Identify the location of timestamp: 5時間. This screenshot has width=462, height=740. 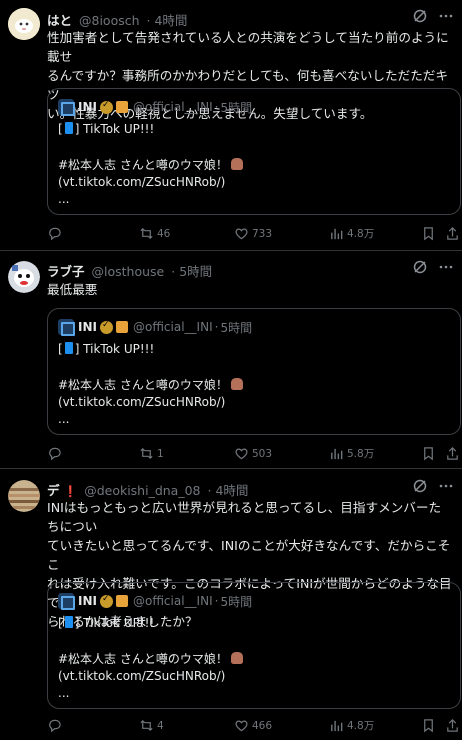
(195, 271).